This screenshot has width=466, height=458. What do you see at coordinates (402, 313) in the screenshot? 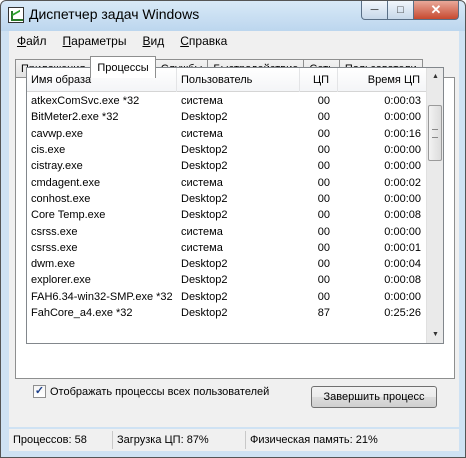
I see `cell-cpu-time: 0:25:26` at bounding box center [402, 313].